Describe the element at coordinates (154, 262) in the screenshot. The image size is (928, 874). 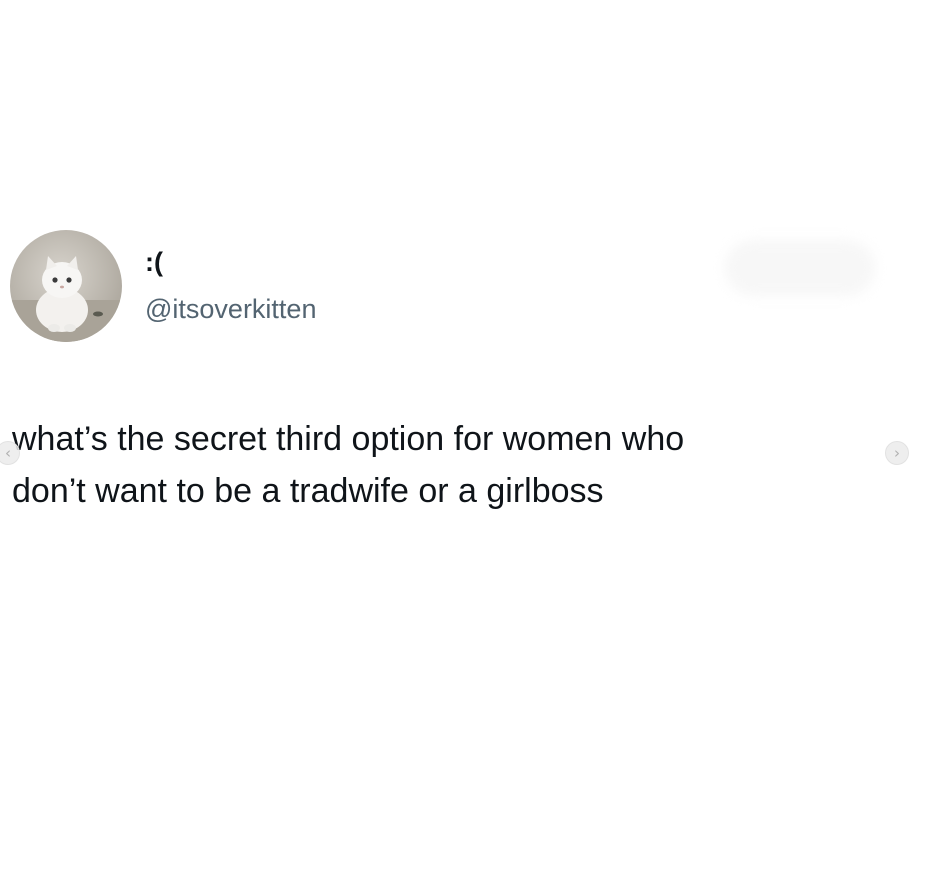
I see `display-name: :(` at that location.